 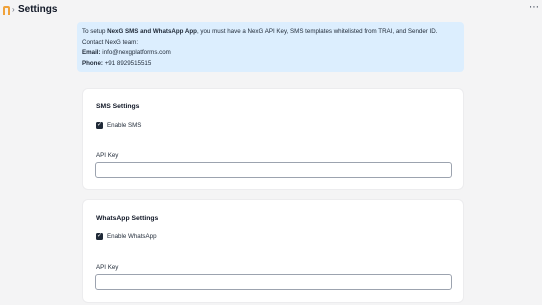 What do you see at coordinates (273, 170) in the screenshot?
I see `sms-api-key-input` at bounding box center [273, 170].